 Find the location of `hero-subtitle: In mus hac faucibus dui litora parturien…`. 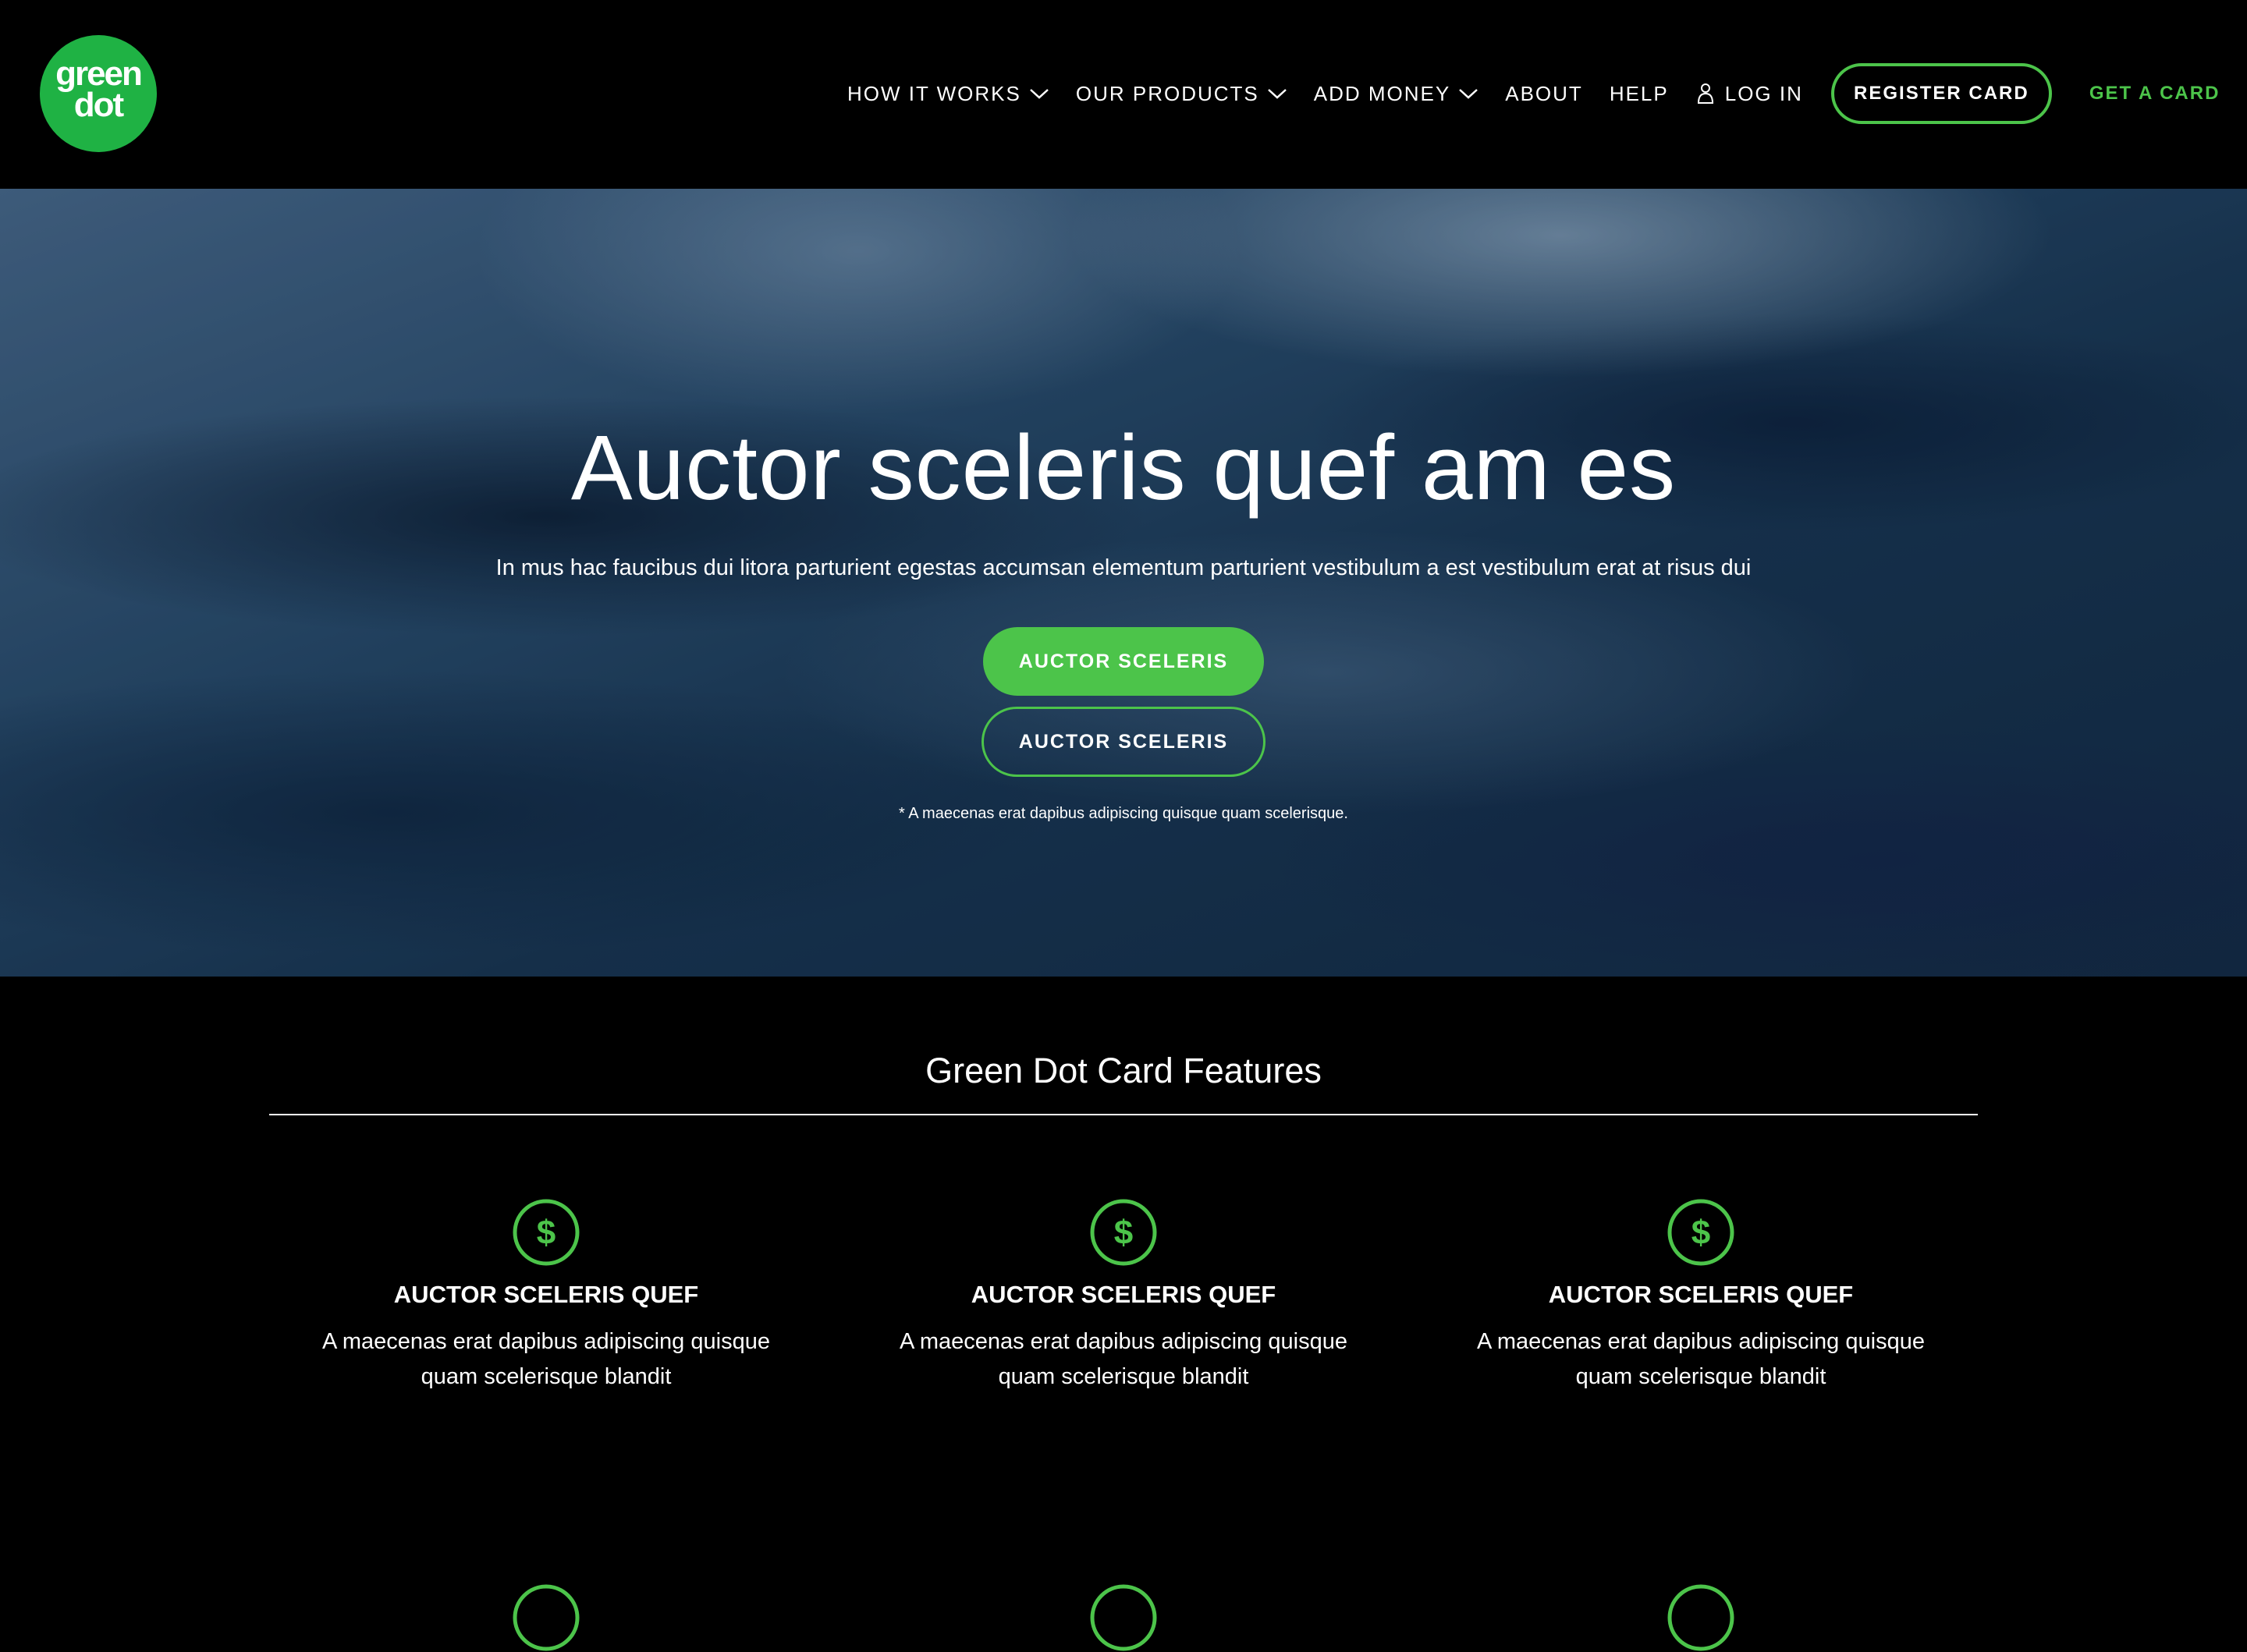

hero-subtitle: In mus hac faucibus dui litora parturien… is located at coordinates (1123, 567).